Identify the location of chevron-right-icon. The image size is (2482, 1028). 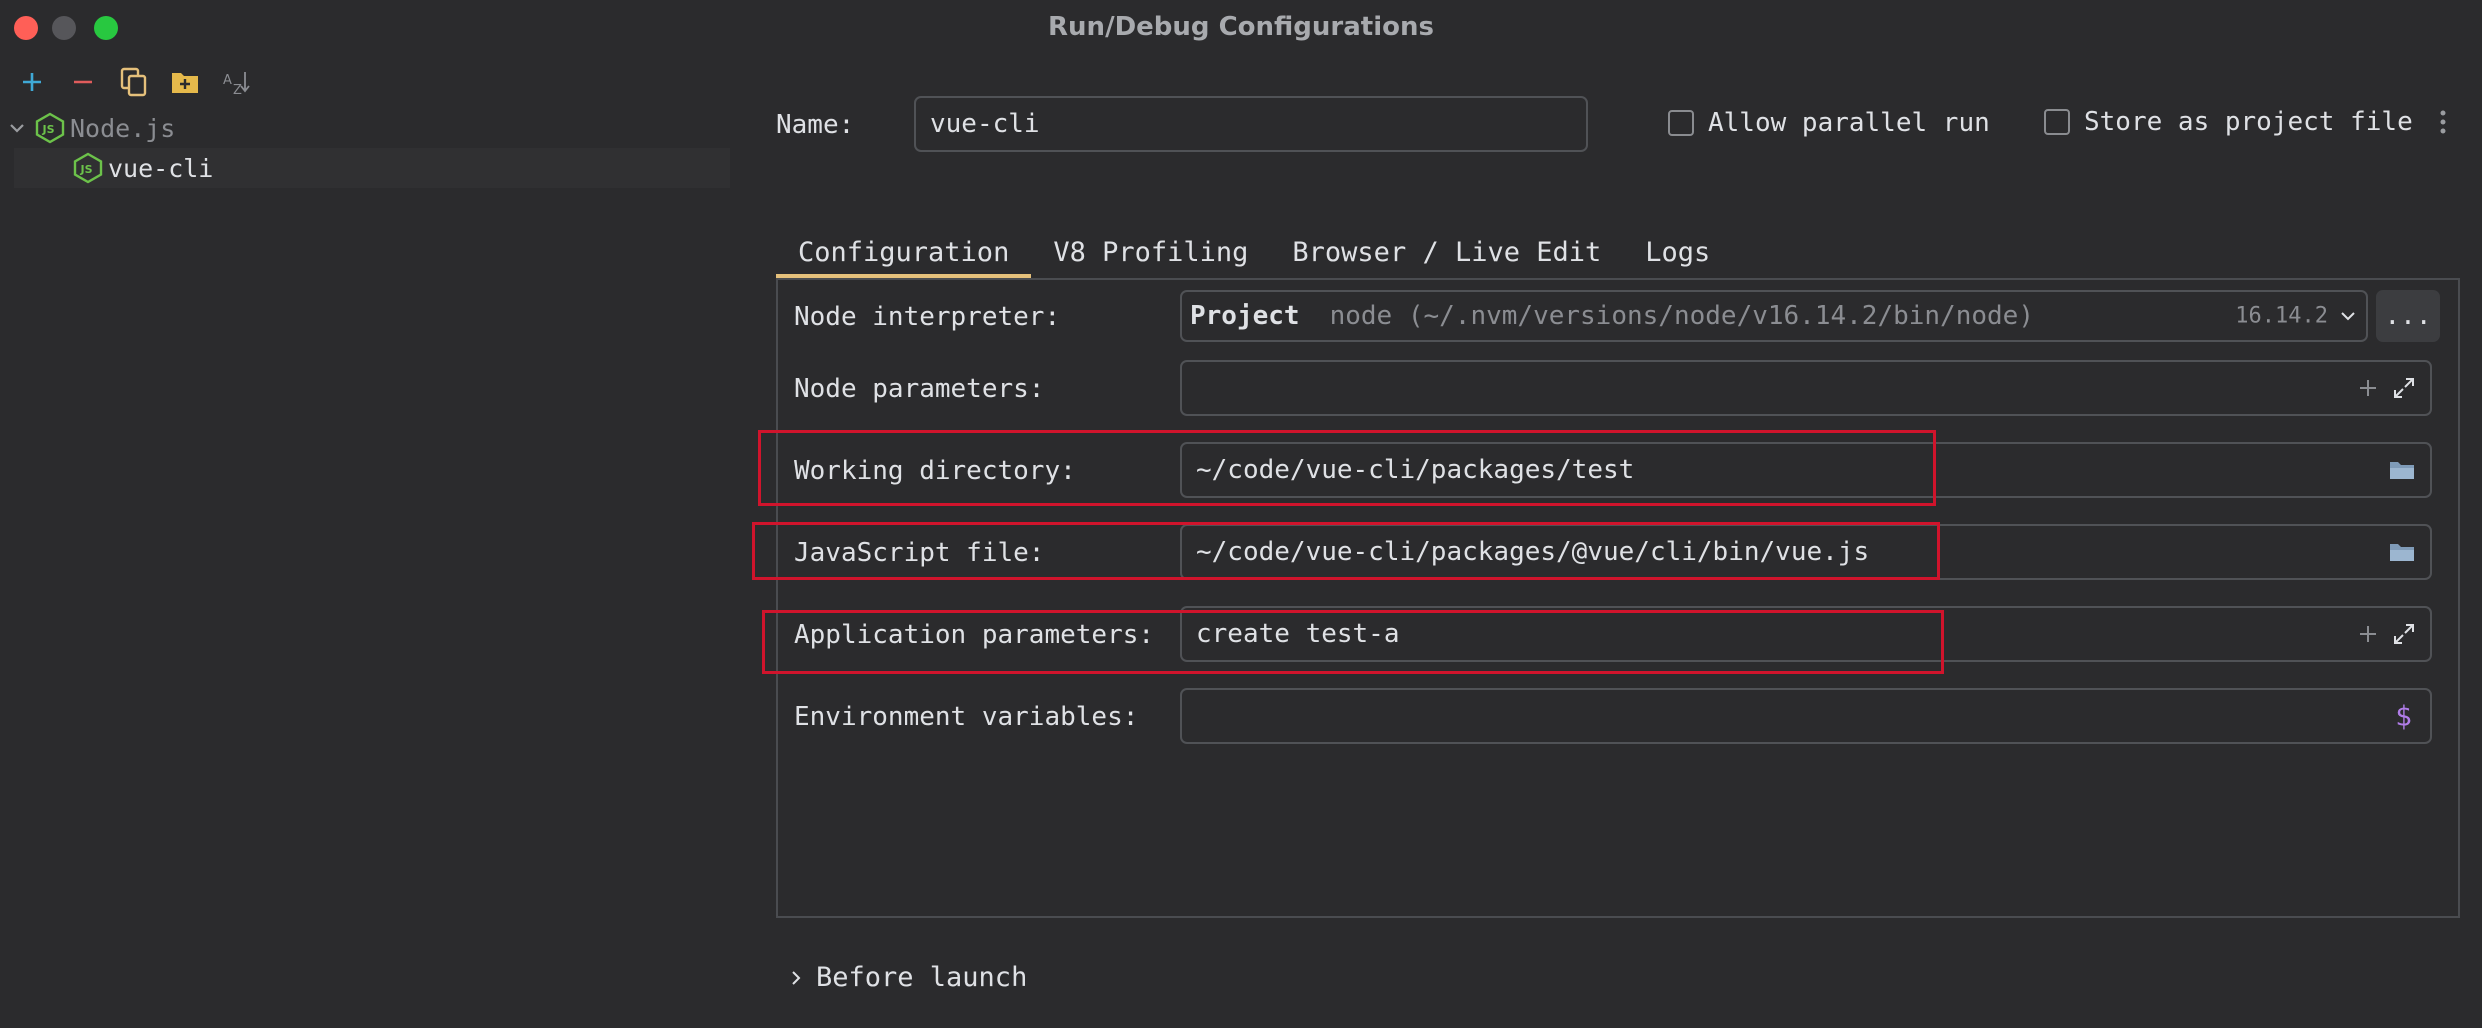
(796, 978).